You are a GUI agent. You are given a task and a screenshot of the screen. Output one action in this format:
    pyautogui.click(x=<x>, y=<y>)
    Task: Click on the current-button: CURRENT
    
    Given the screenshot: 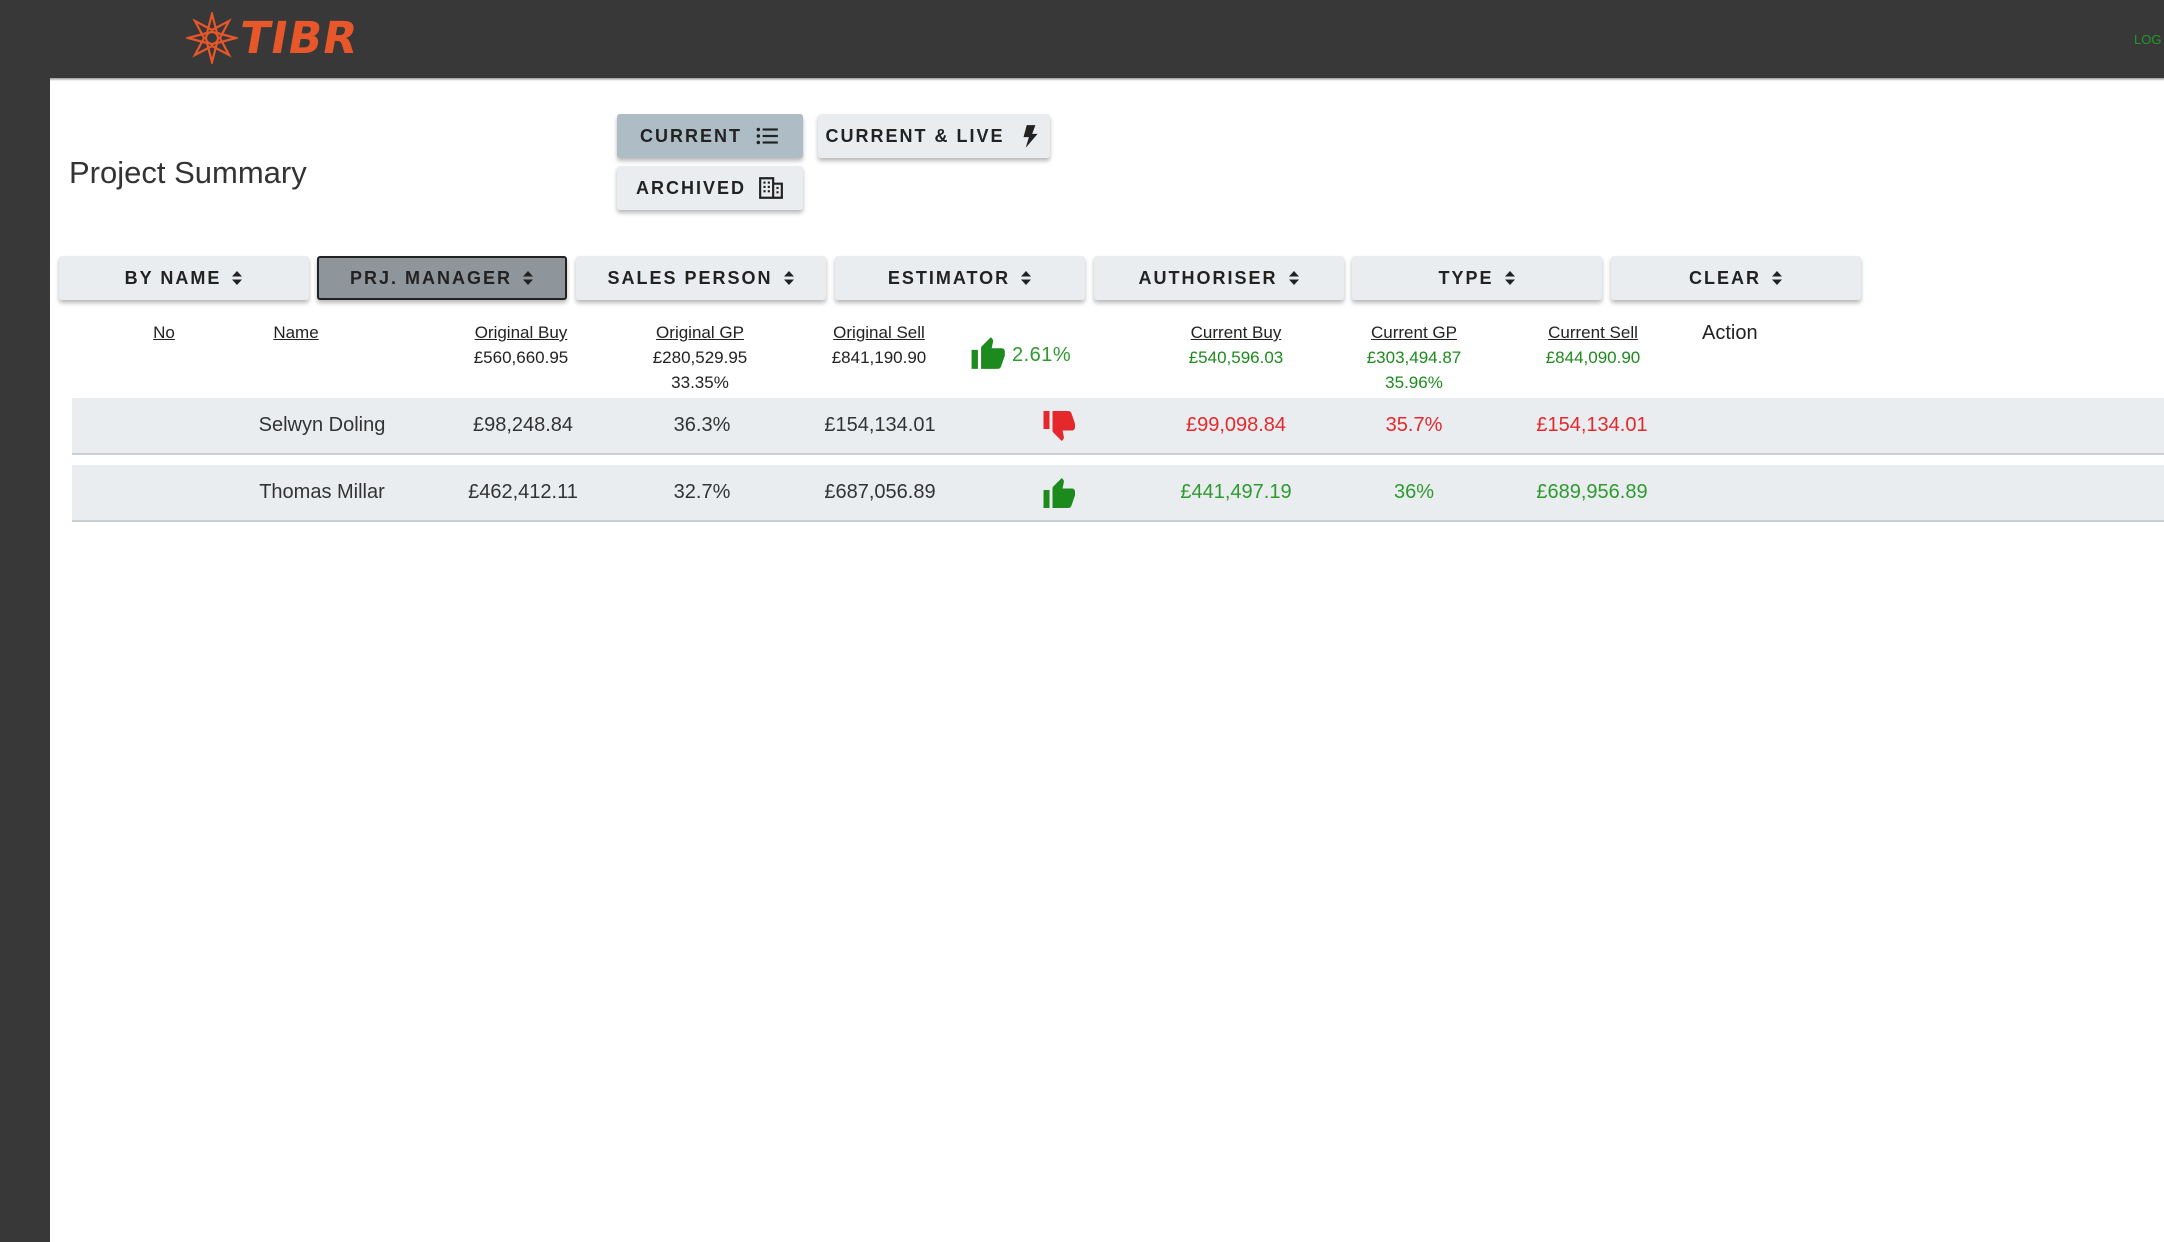 What is the action you would take?
    pyautogui.click(x=710, y=136)
    